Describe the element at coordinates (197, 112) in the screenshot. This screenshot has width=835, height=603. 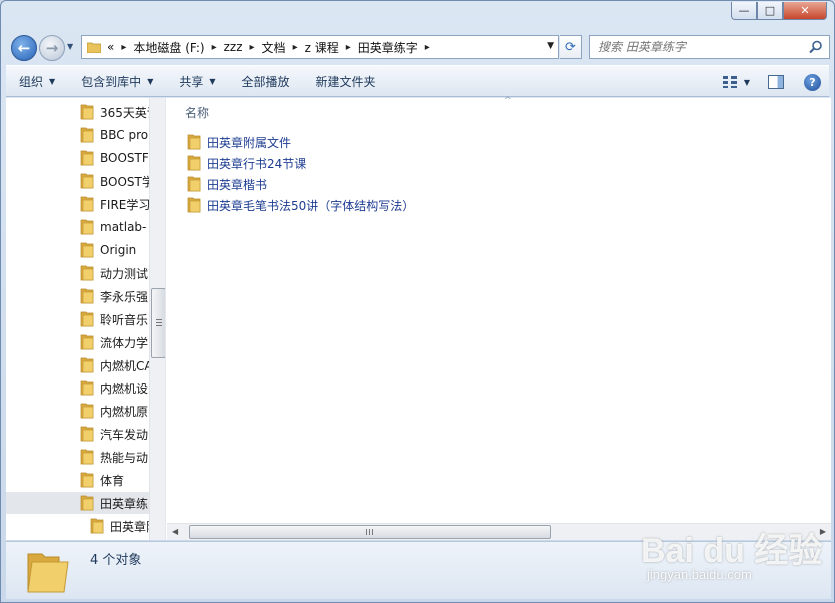
I see `column-header-name: 名称` at that location.